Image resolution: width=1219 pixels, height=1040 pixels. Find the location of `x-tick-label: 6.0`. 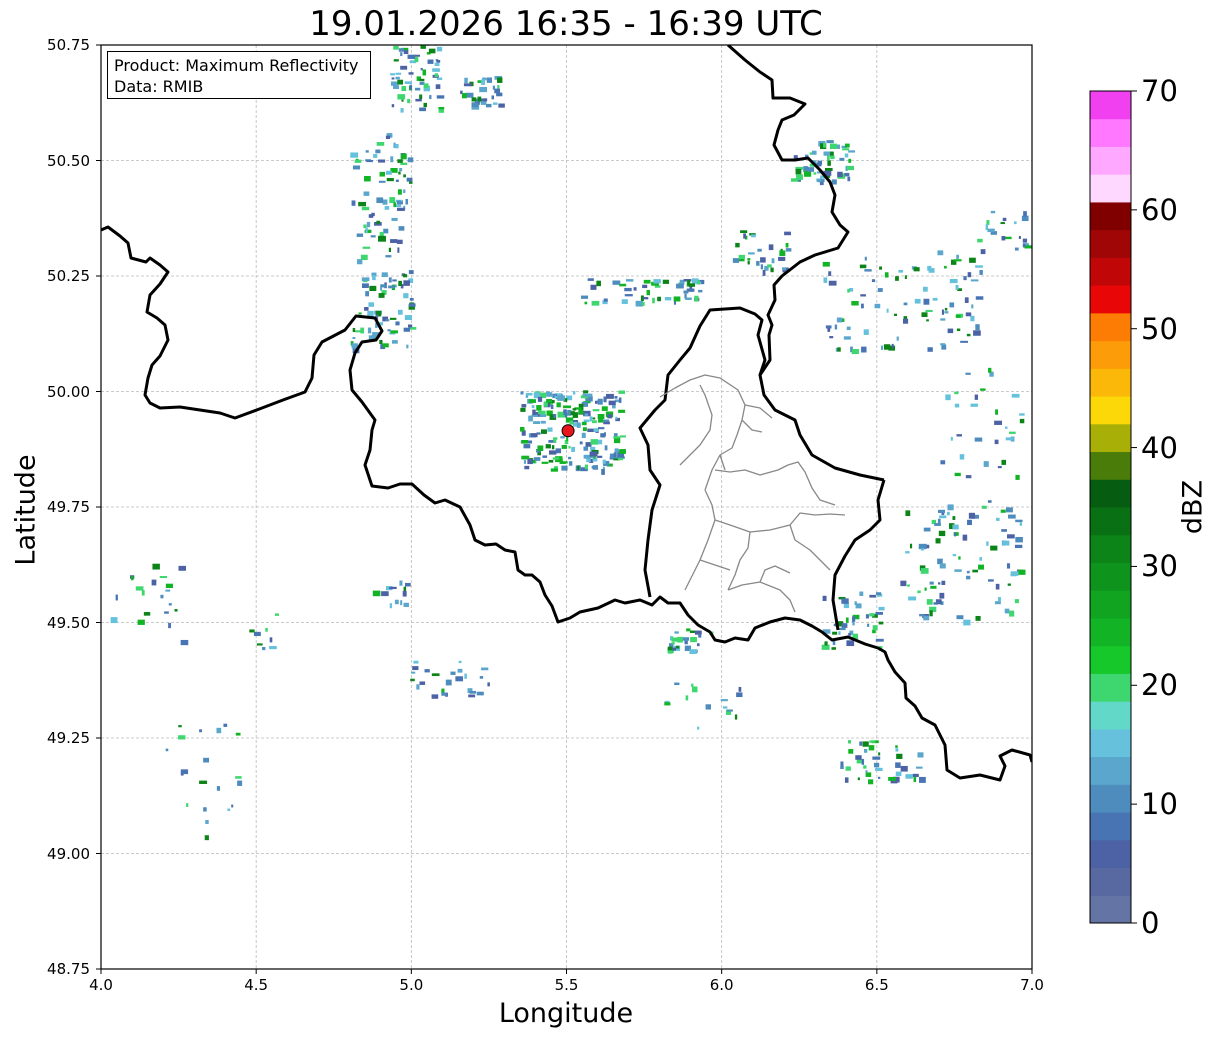

x-tick-label: 6.0 is located at coordinates (721, 985).